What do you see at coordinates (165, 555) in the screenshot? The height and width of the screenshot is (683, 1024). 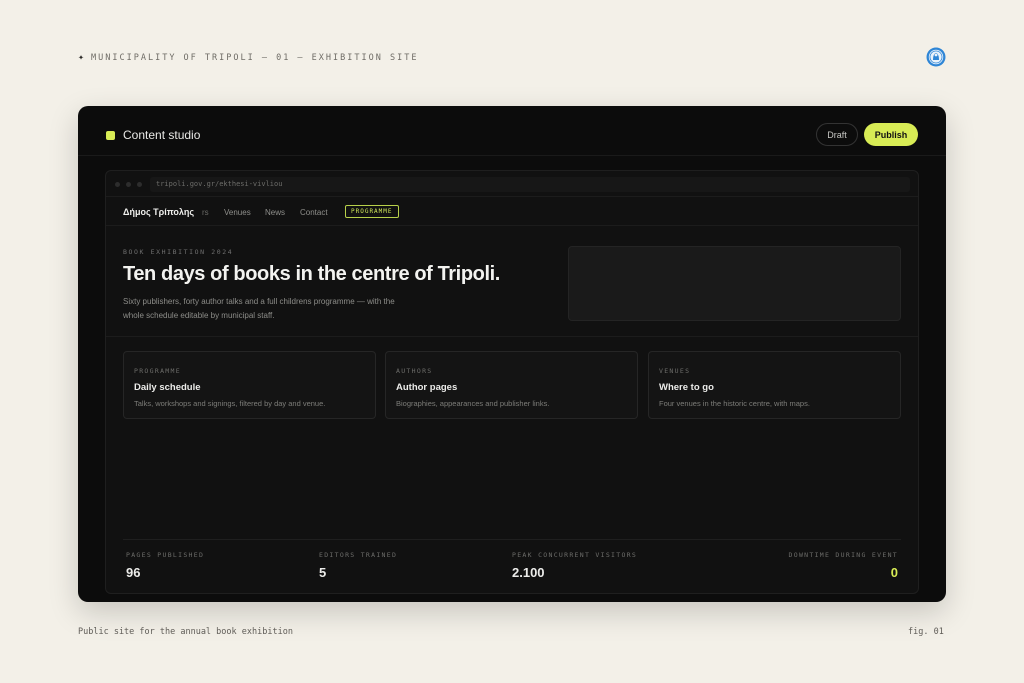 I see `stat-label: PAGES PUBLISHED` at bounding box center [165, 555].